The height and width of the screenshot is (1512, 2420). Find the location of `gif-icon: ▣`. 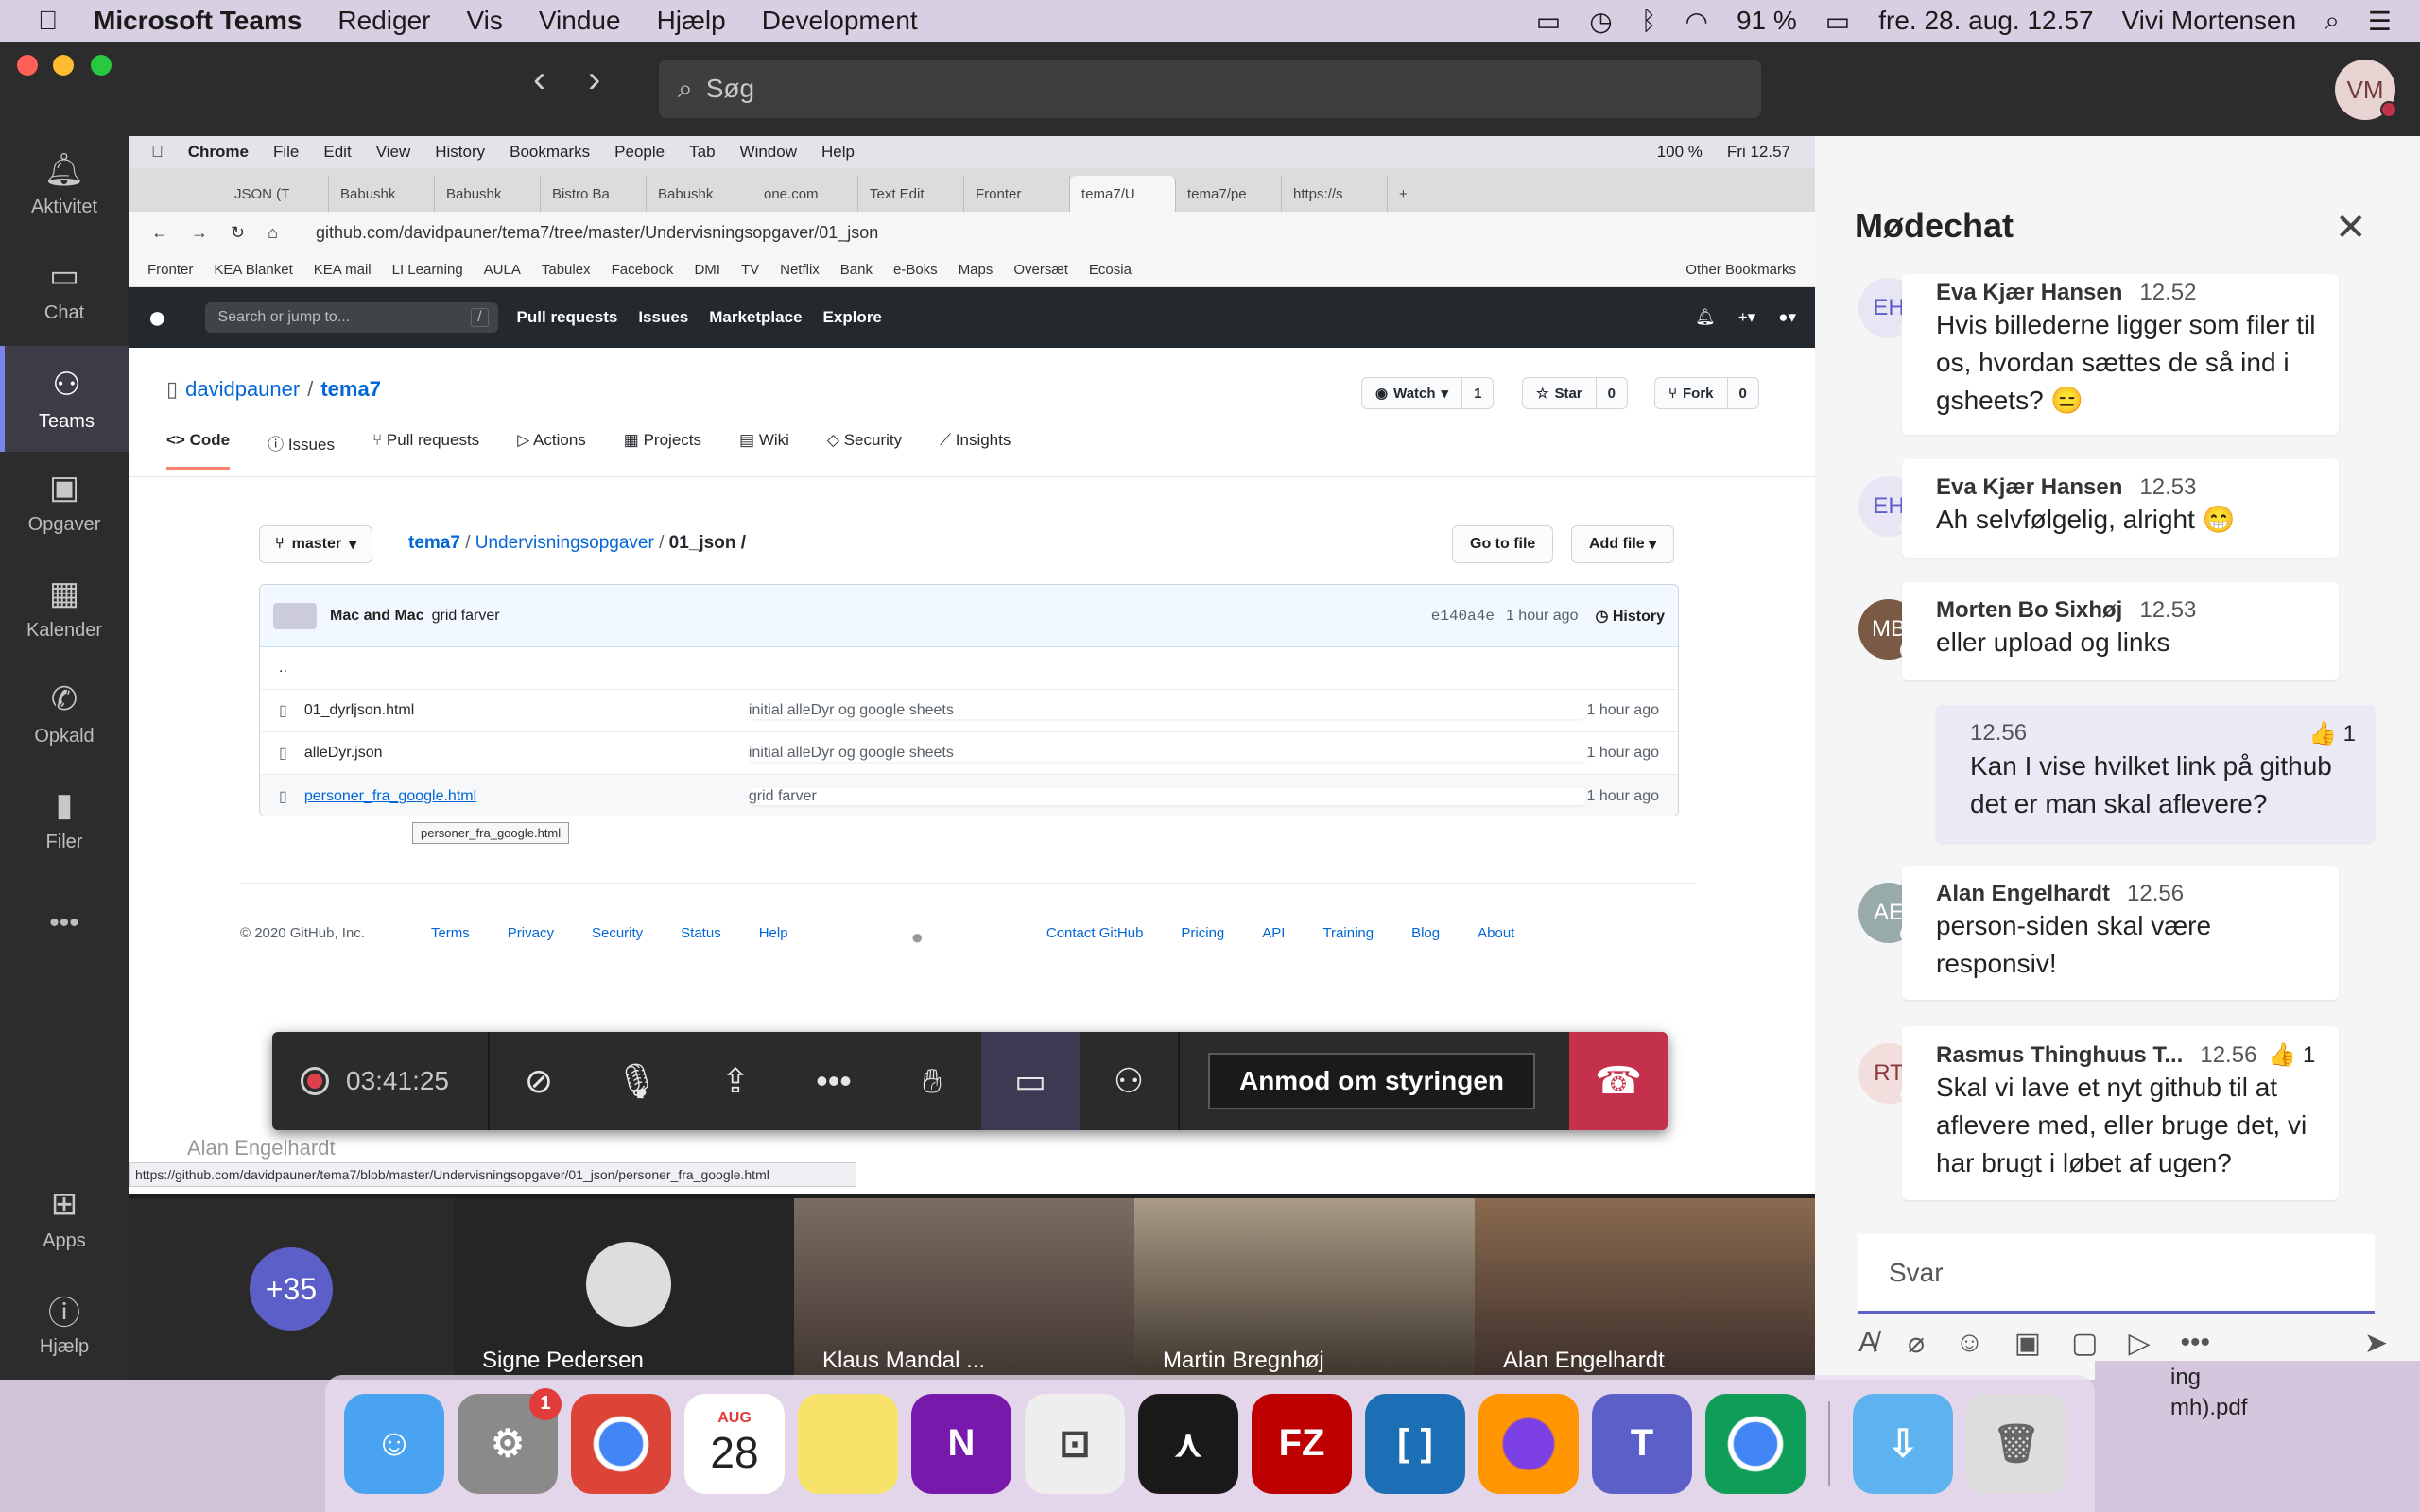

gif-icon: ▣ is located at coordinates (2028, 1343).